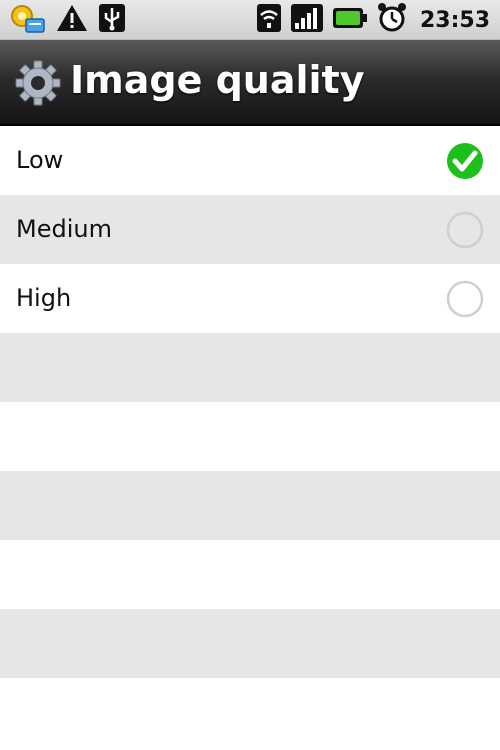 The height and width of the screenshot is (750, 500). Describe the element at coordinates (269, 20) in the screenshot. I see `wifi-icon` at that location.